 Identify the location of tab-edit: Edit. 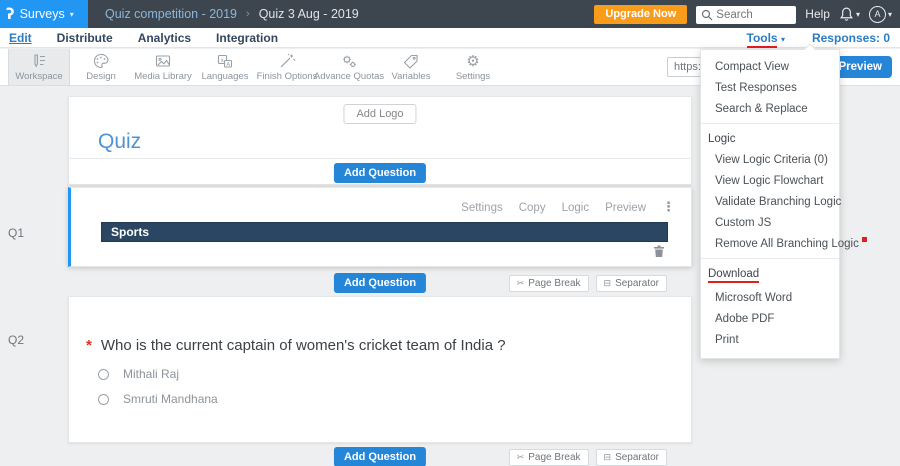
(20, 38).